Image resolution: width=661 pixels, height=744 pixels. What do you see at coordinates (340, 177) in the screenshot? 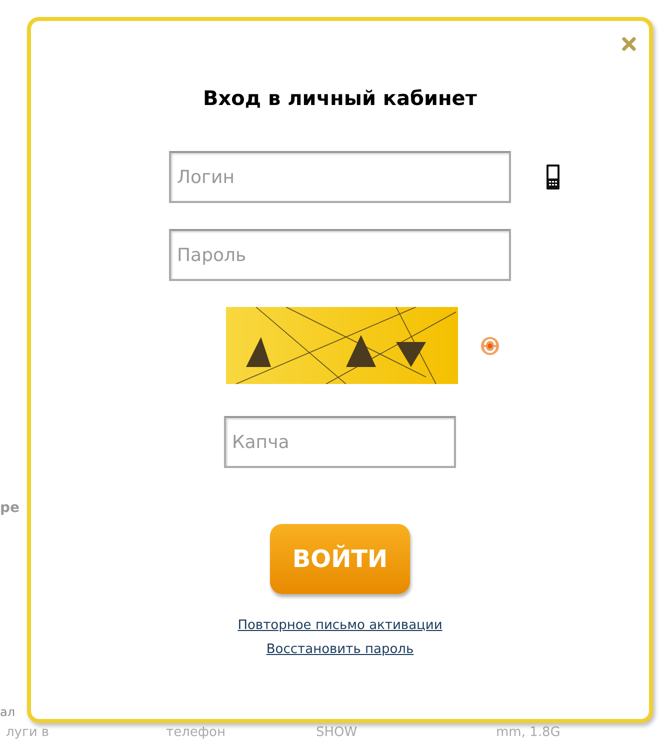
I see `input-field: Логин` at bounding box center [340, 177].